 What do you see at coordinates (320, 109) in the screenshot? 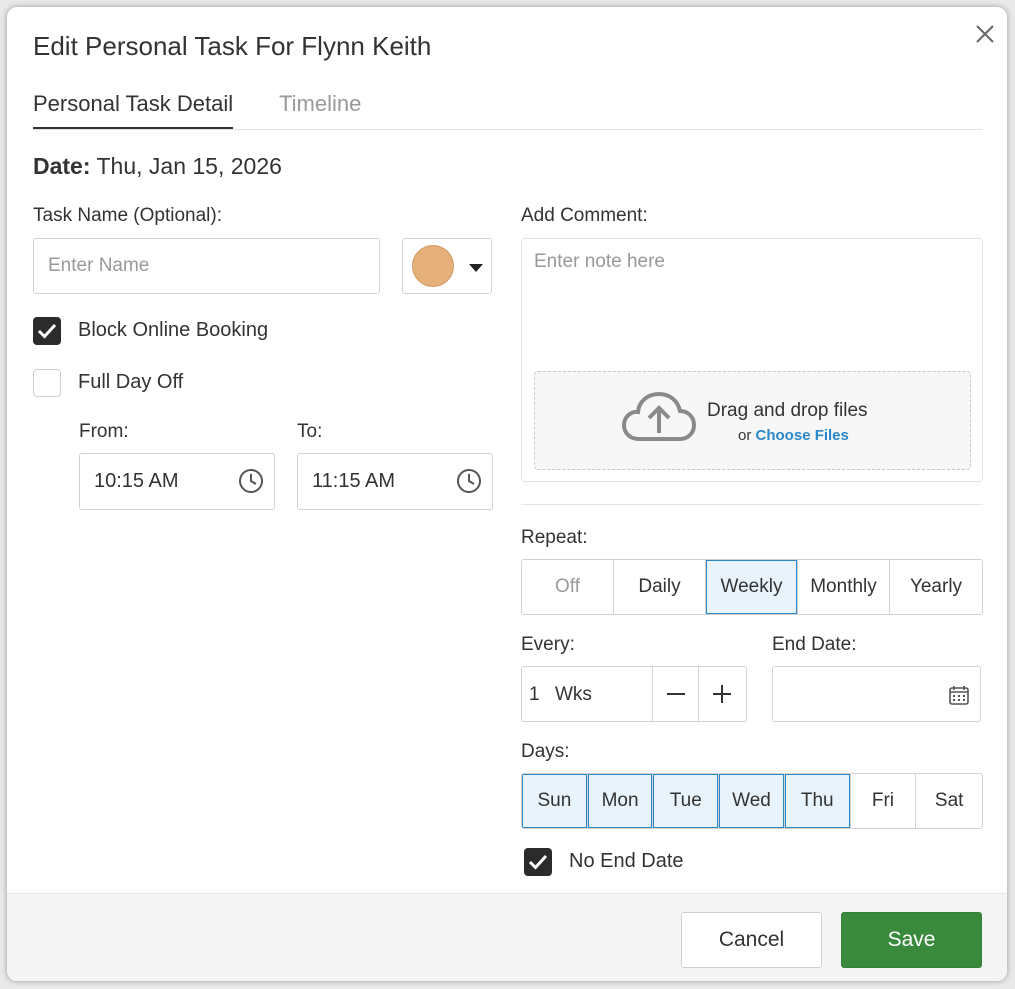
I see `tab-timeline: Timeline` at bounding box center [320, 109].